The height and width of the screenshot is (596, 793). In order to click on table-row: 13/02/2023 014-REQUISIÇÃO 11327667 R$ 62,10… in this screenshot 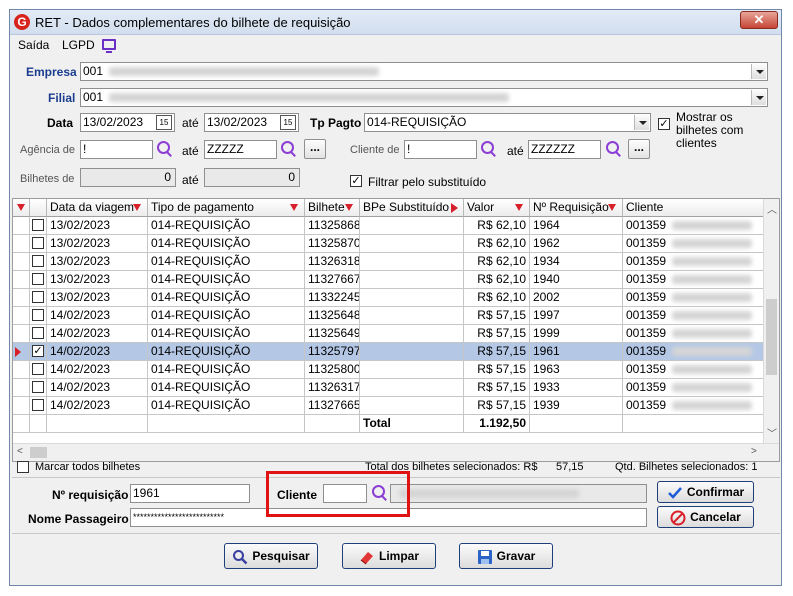, I will do `click(389, 280)`.